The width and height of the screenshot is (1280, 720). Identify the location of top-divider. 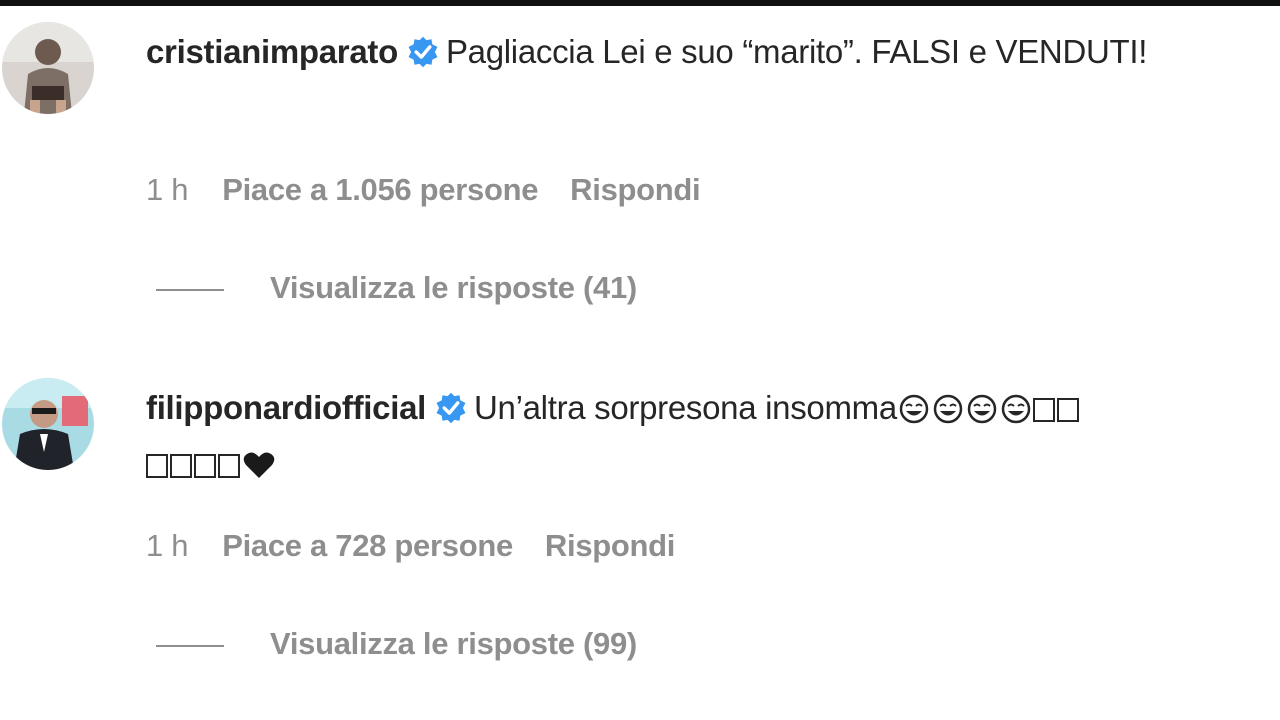
(640, 3).